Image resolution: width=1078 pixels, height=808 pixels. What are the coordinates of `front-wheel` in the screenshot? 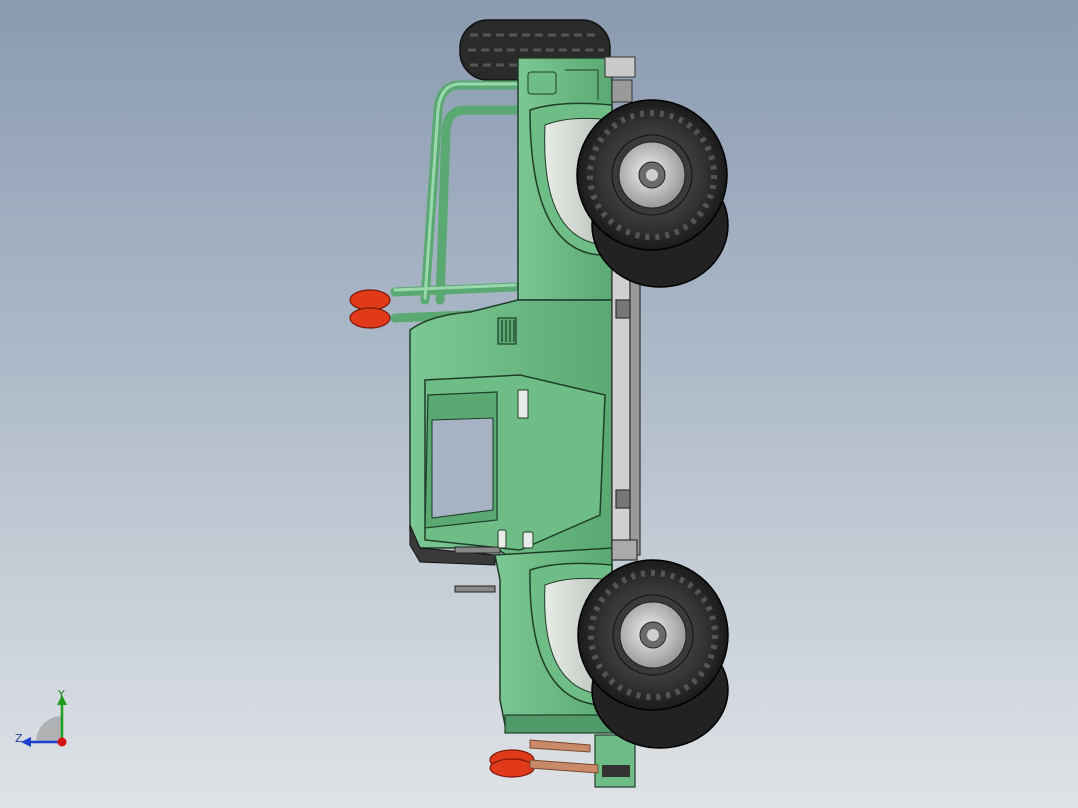 It's located at (652, 175).